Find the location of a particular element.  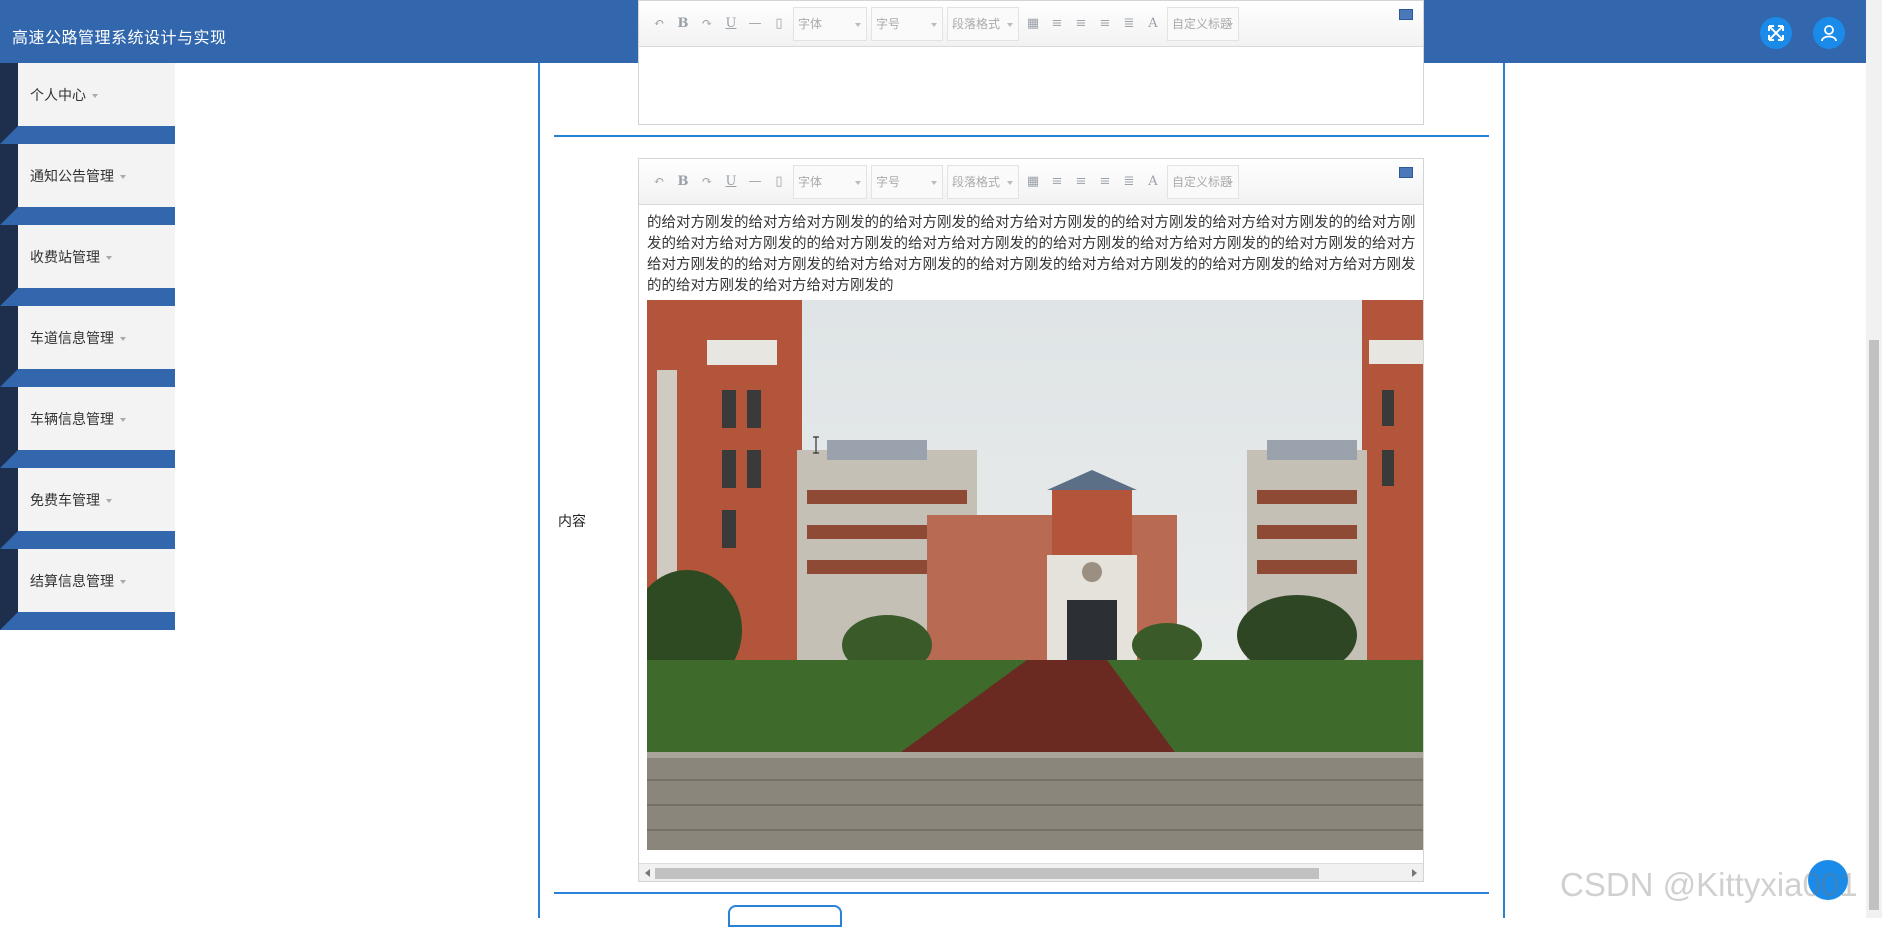

form-border-left is located at coordinates (539, 490).